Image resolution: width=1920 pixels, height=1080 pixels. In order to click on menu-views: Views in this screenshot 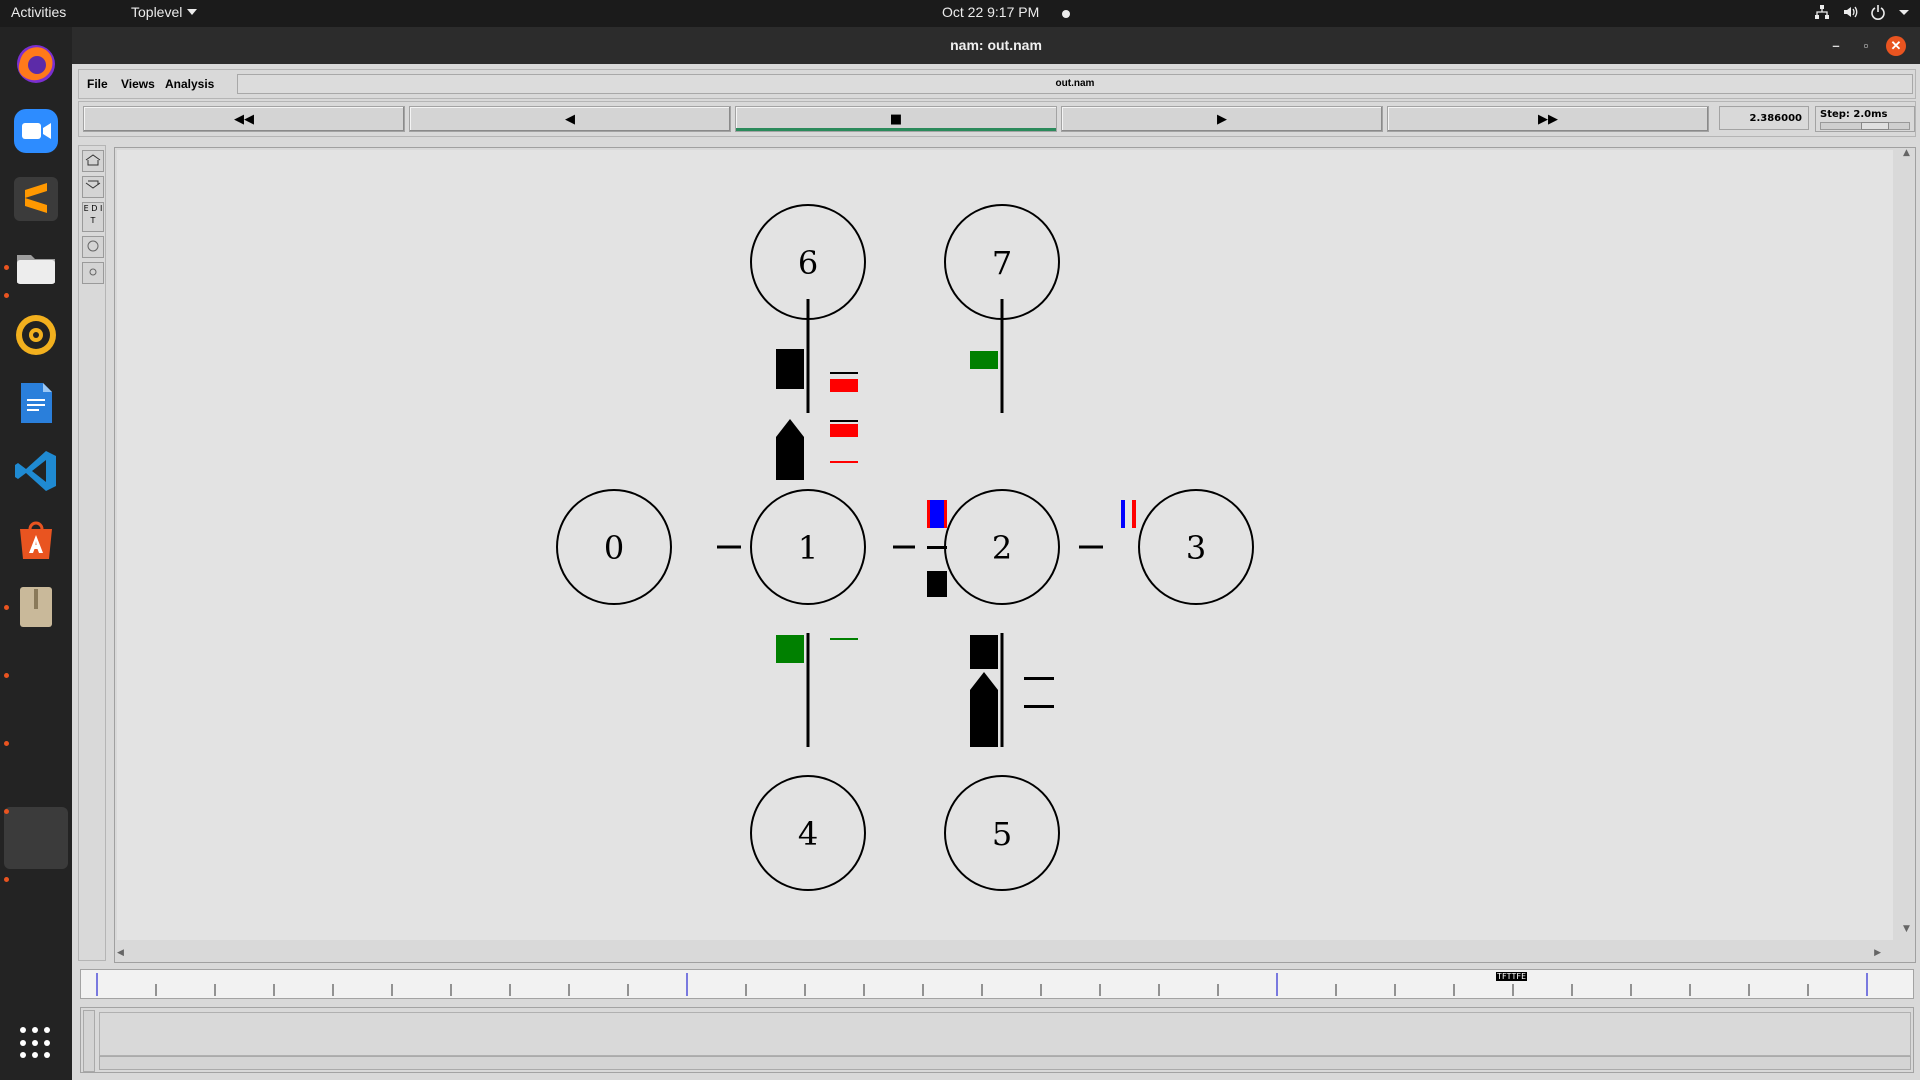, I will do `click(138, 84)`.